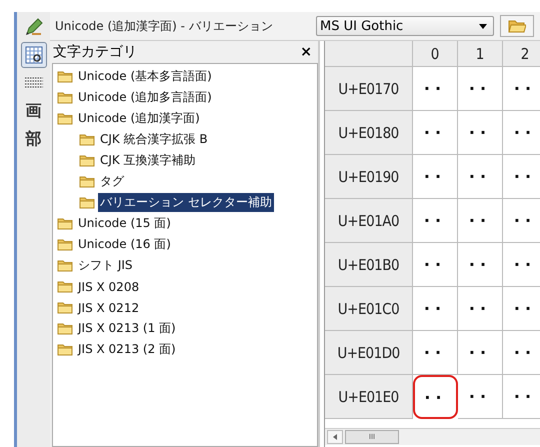 The height and width of the screenshot is (447, 540). I want to click on tree-item: バリエーション セレクター補助, so click(186, 202).